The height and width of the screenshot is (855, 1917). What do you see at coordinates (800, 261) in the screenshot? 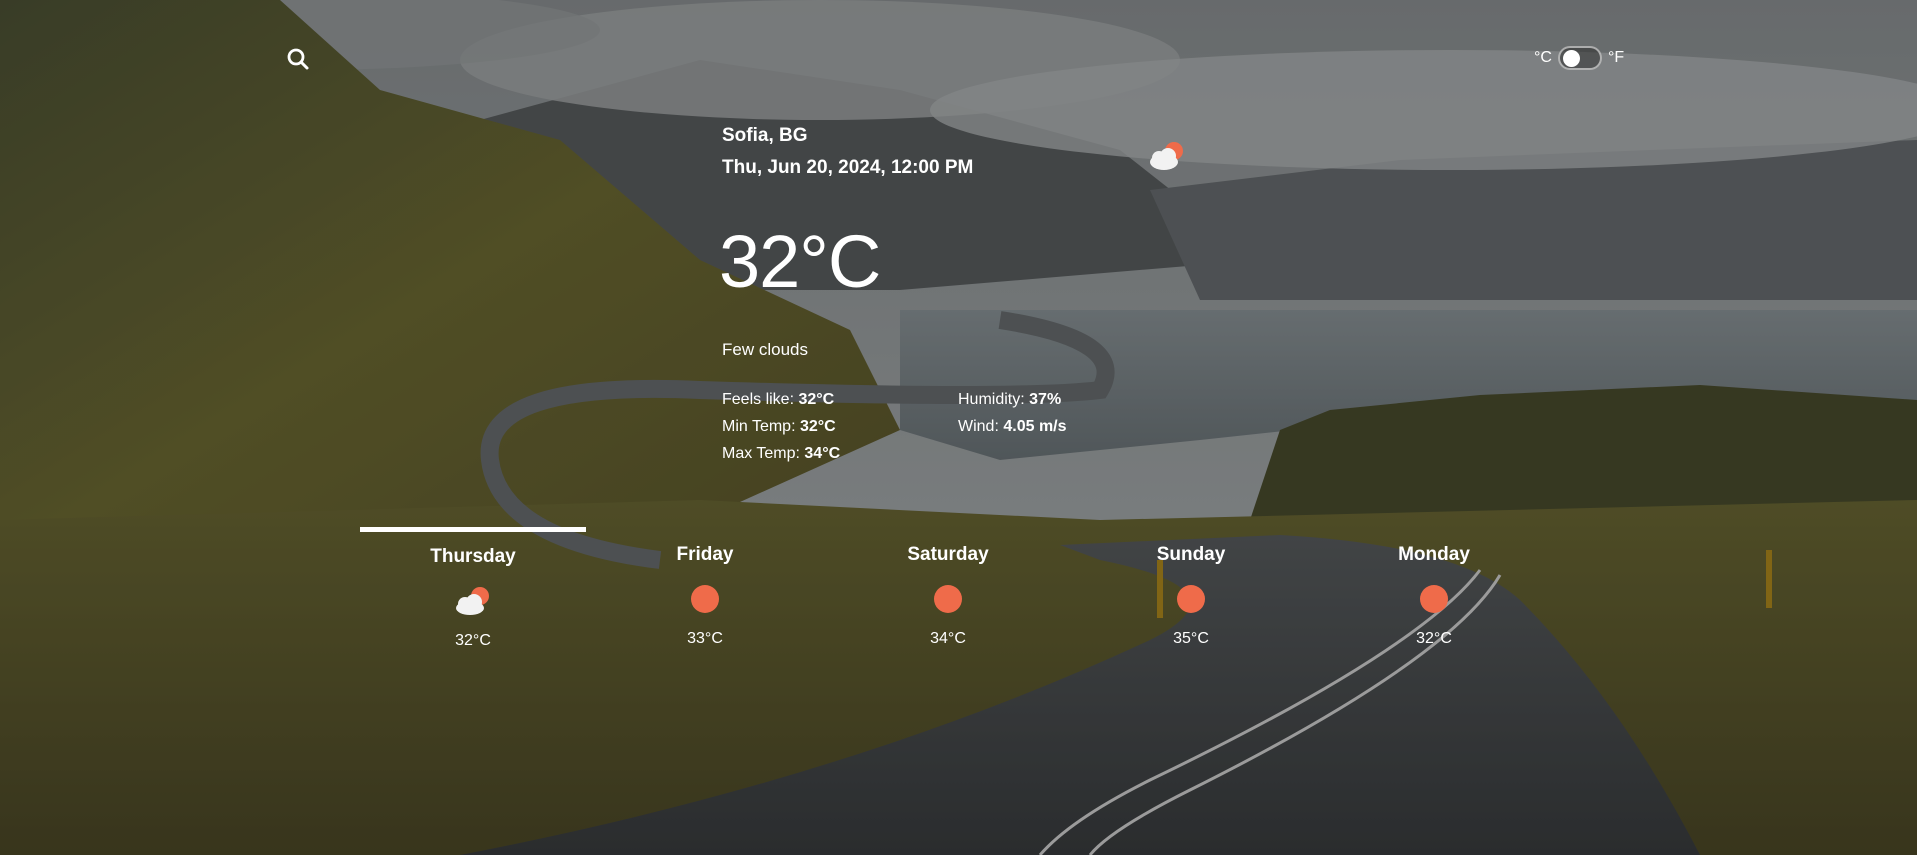
I see `current-temperature: 32°C` at bounding box center [800, 261].